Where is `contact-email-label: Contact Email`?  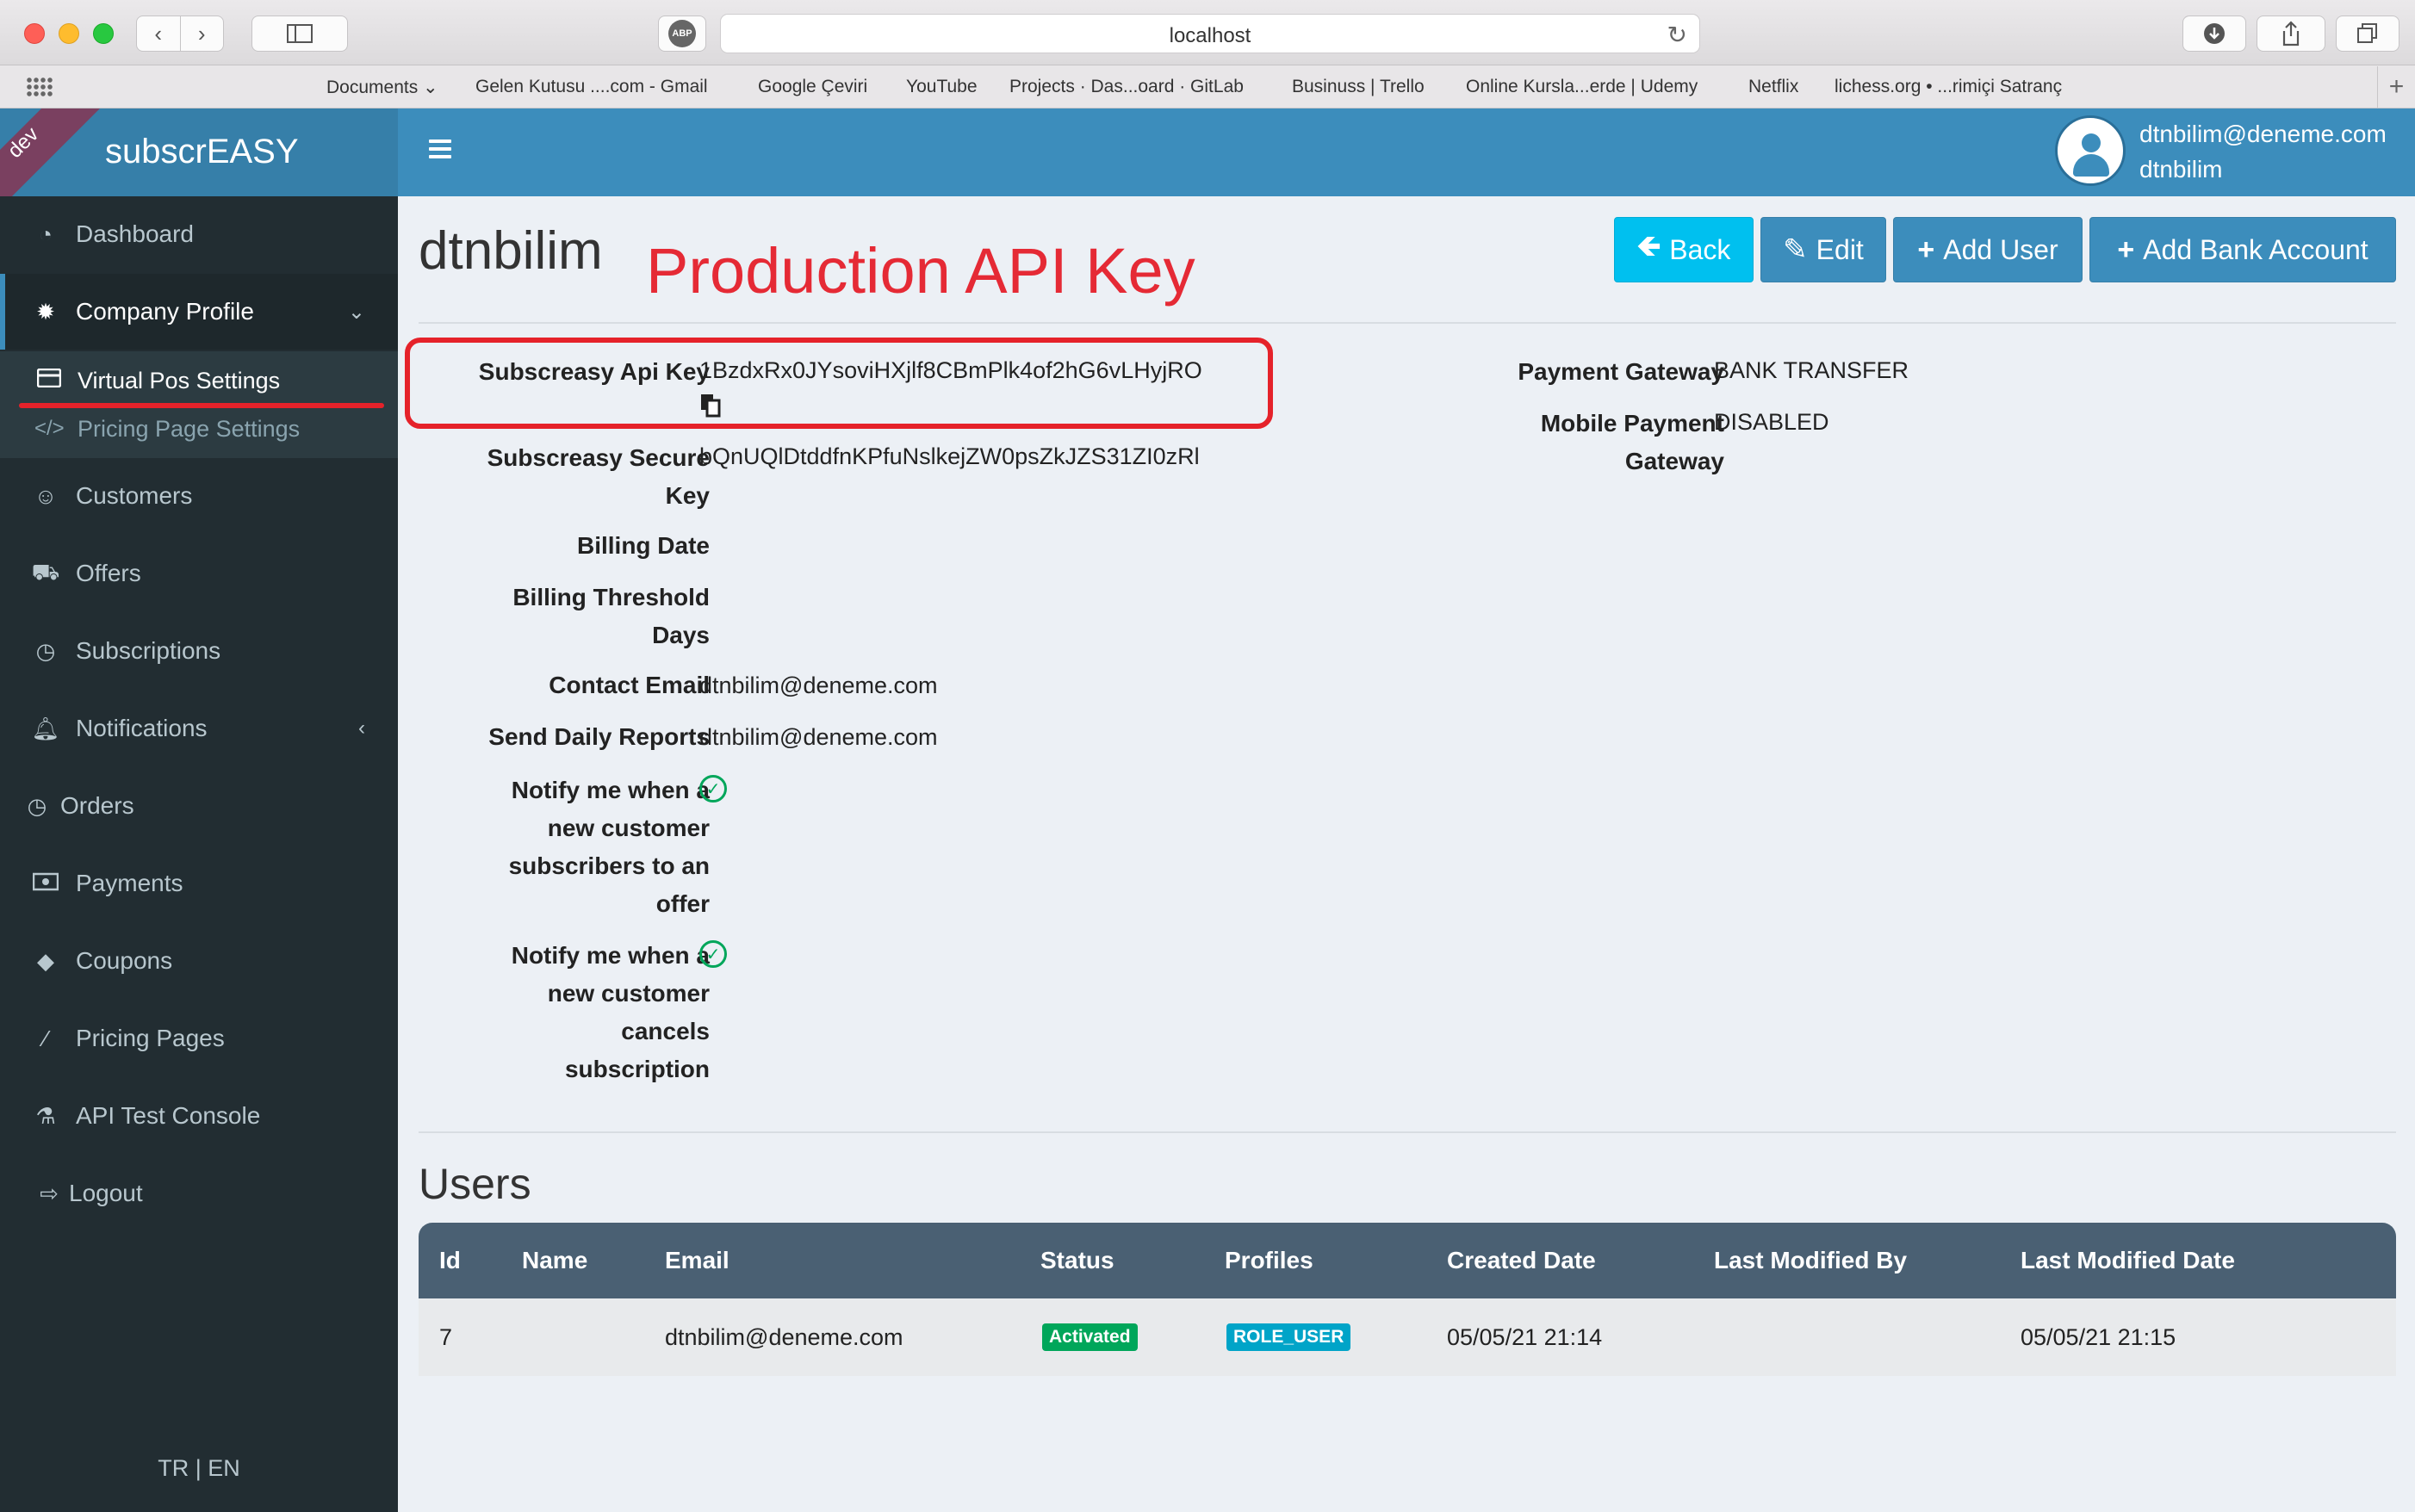 contact-email-label: Contact Email is located at coordinates (629, 685).